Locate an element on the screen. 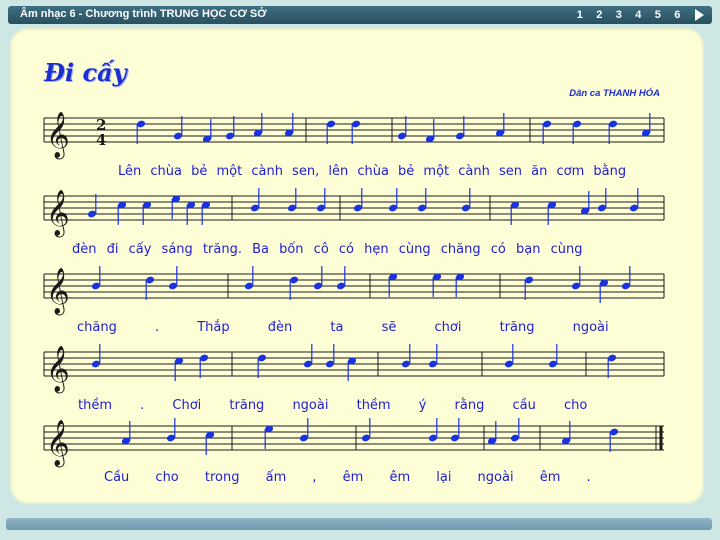 This screenshot has width=720, height=540. bottom-bar is located at coordinates (359, 524).